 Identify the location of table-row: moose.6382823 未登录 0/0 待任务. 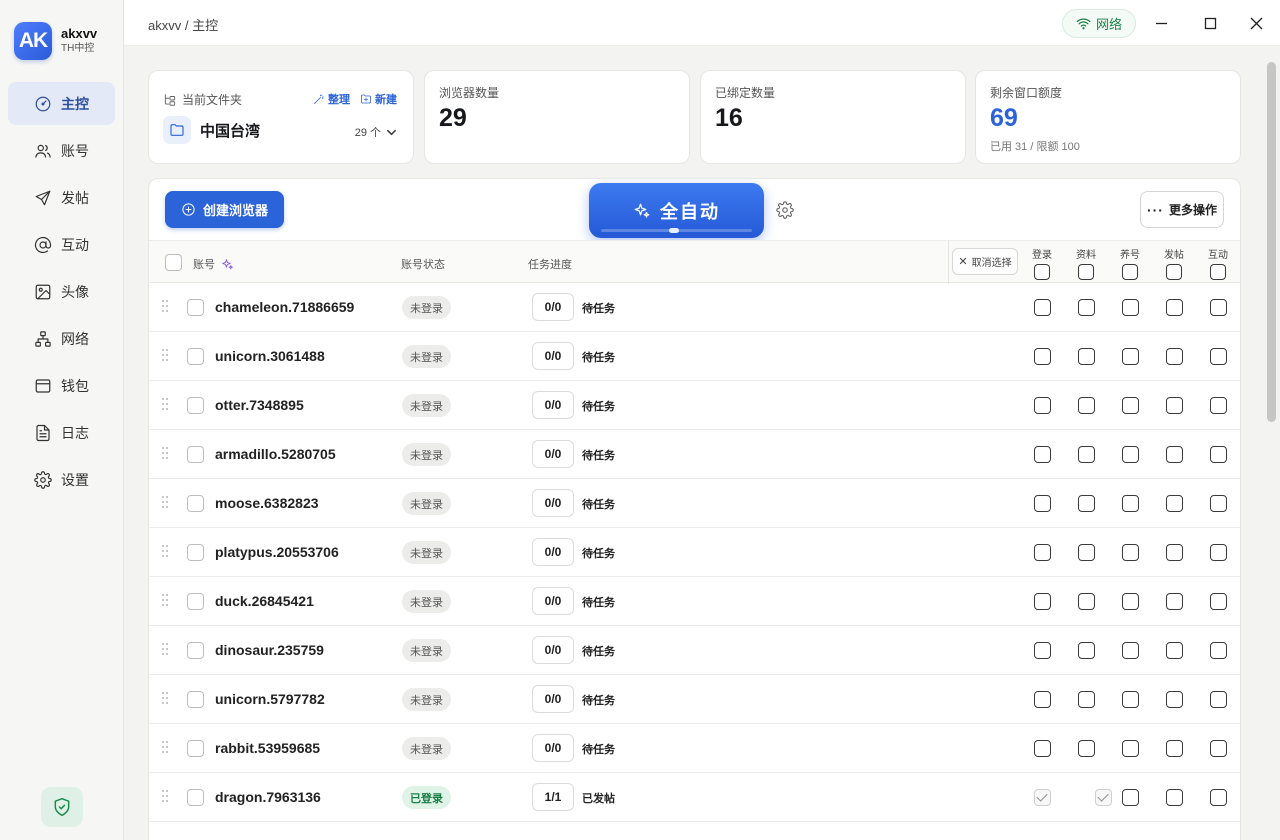
(694, 503).